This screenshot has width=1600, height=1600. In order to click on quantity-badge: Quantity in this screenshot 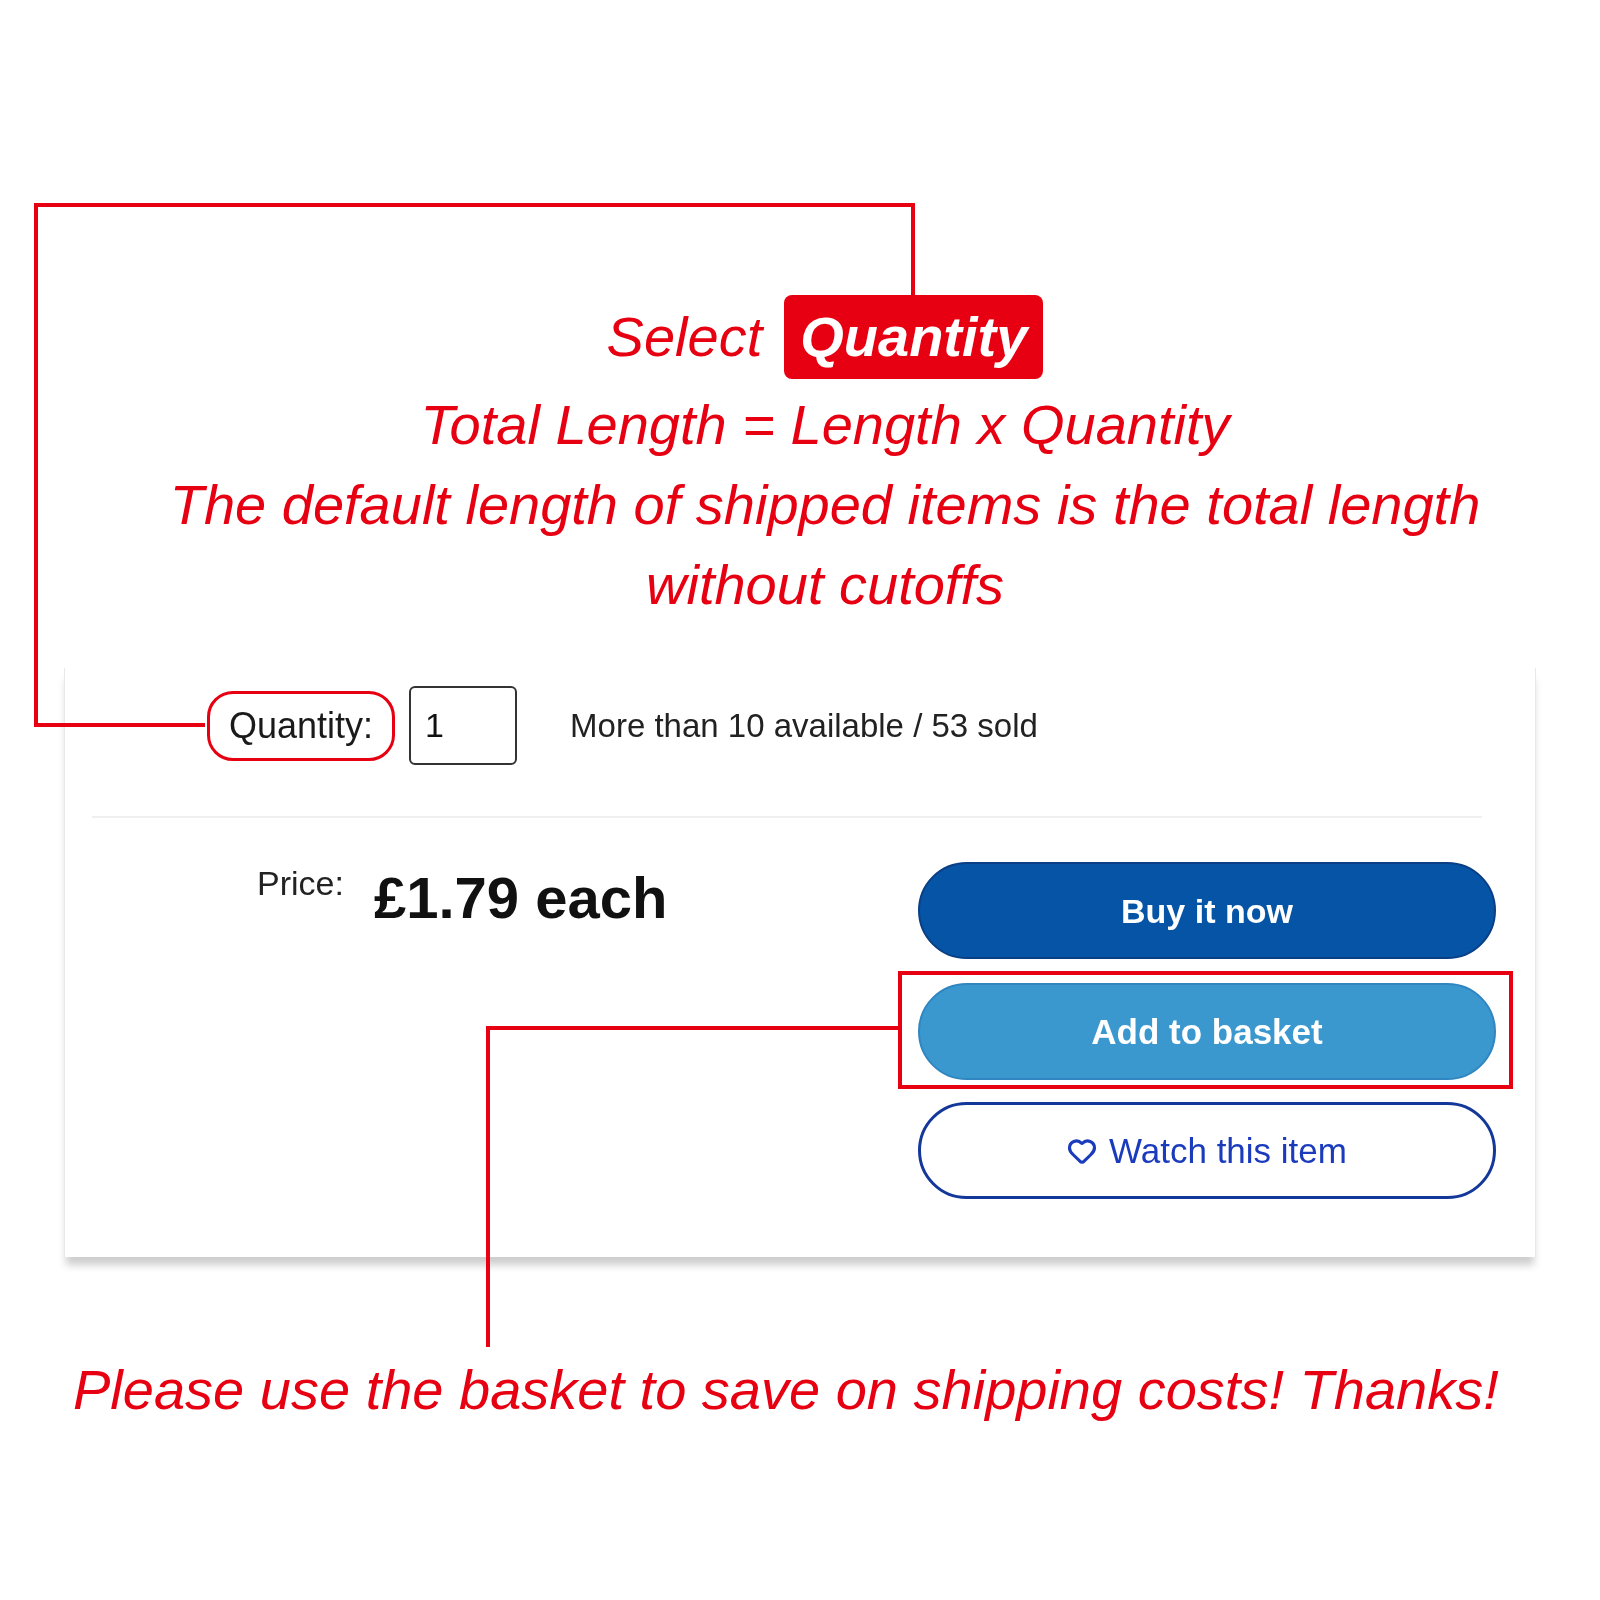, I will do `click(914, 337)`.